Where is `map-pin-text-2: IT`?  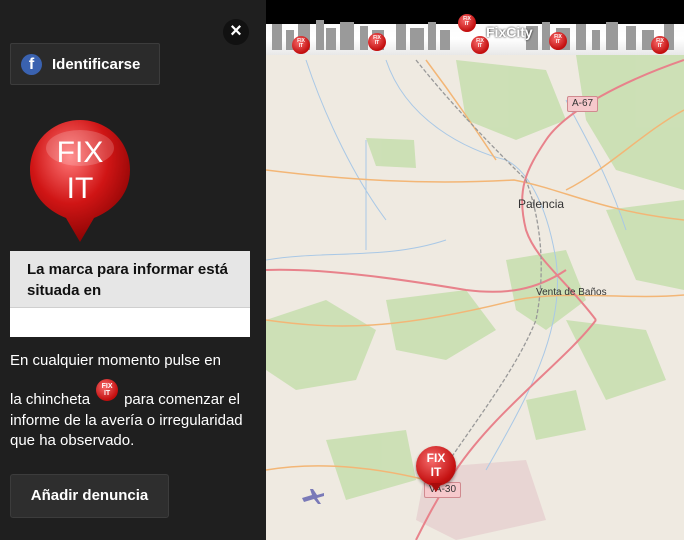
map-pin-text-2: IT is located at coordinates (436, 472).